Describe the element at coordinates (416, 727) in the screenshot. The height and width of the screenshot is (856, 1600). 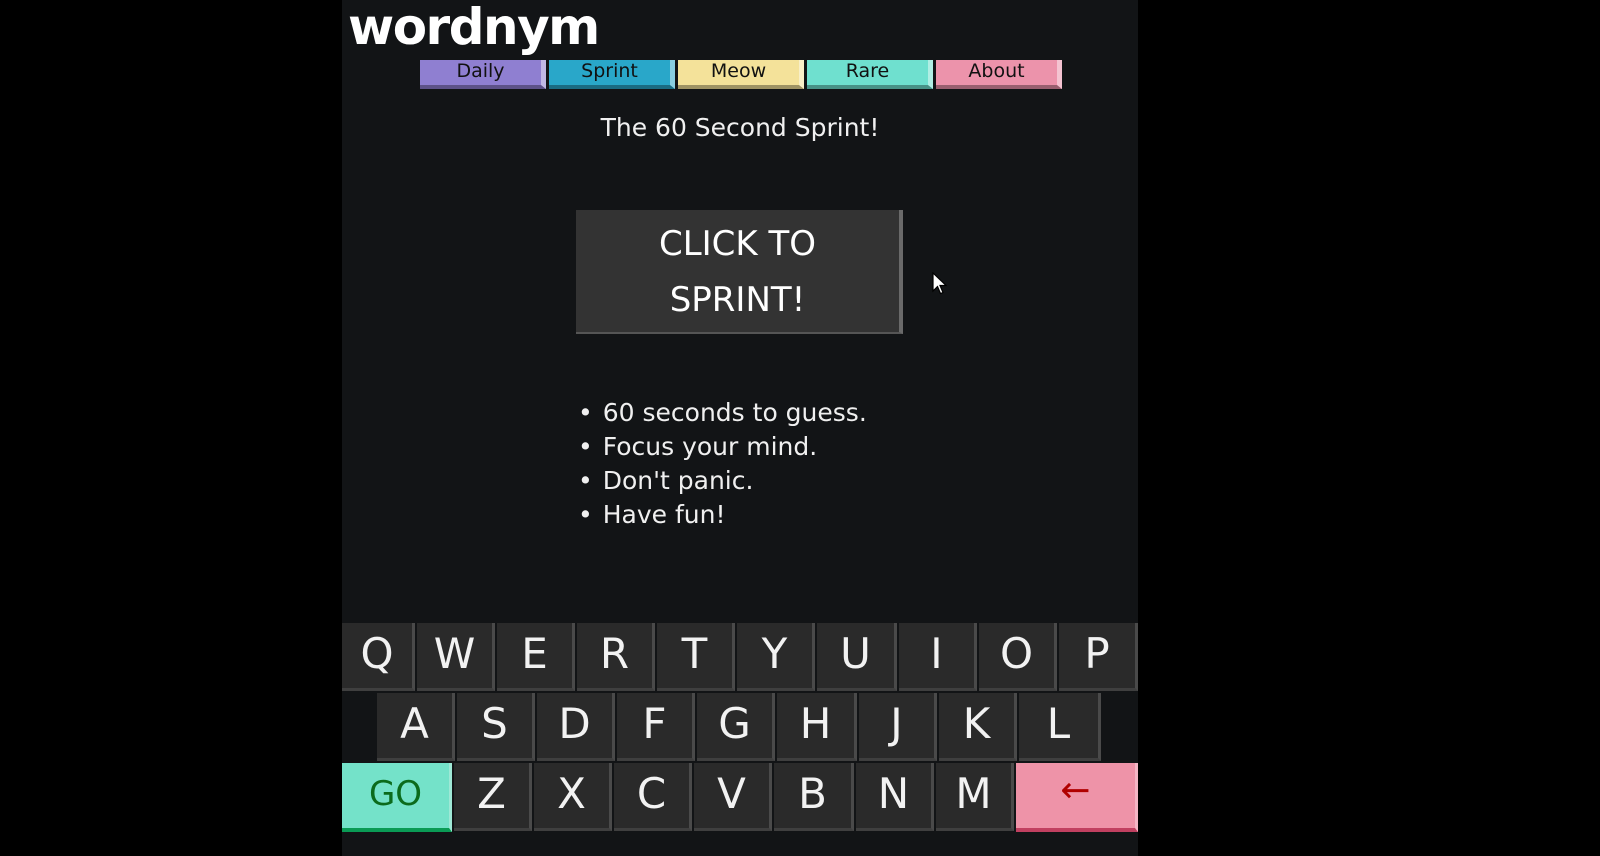
I see `key-a: A` at that location.